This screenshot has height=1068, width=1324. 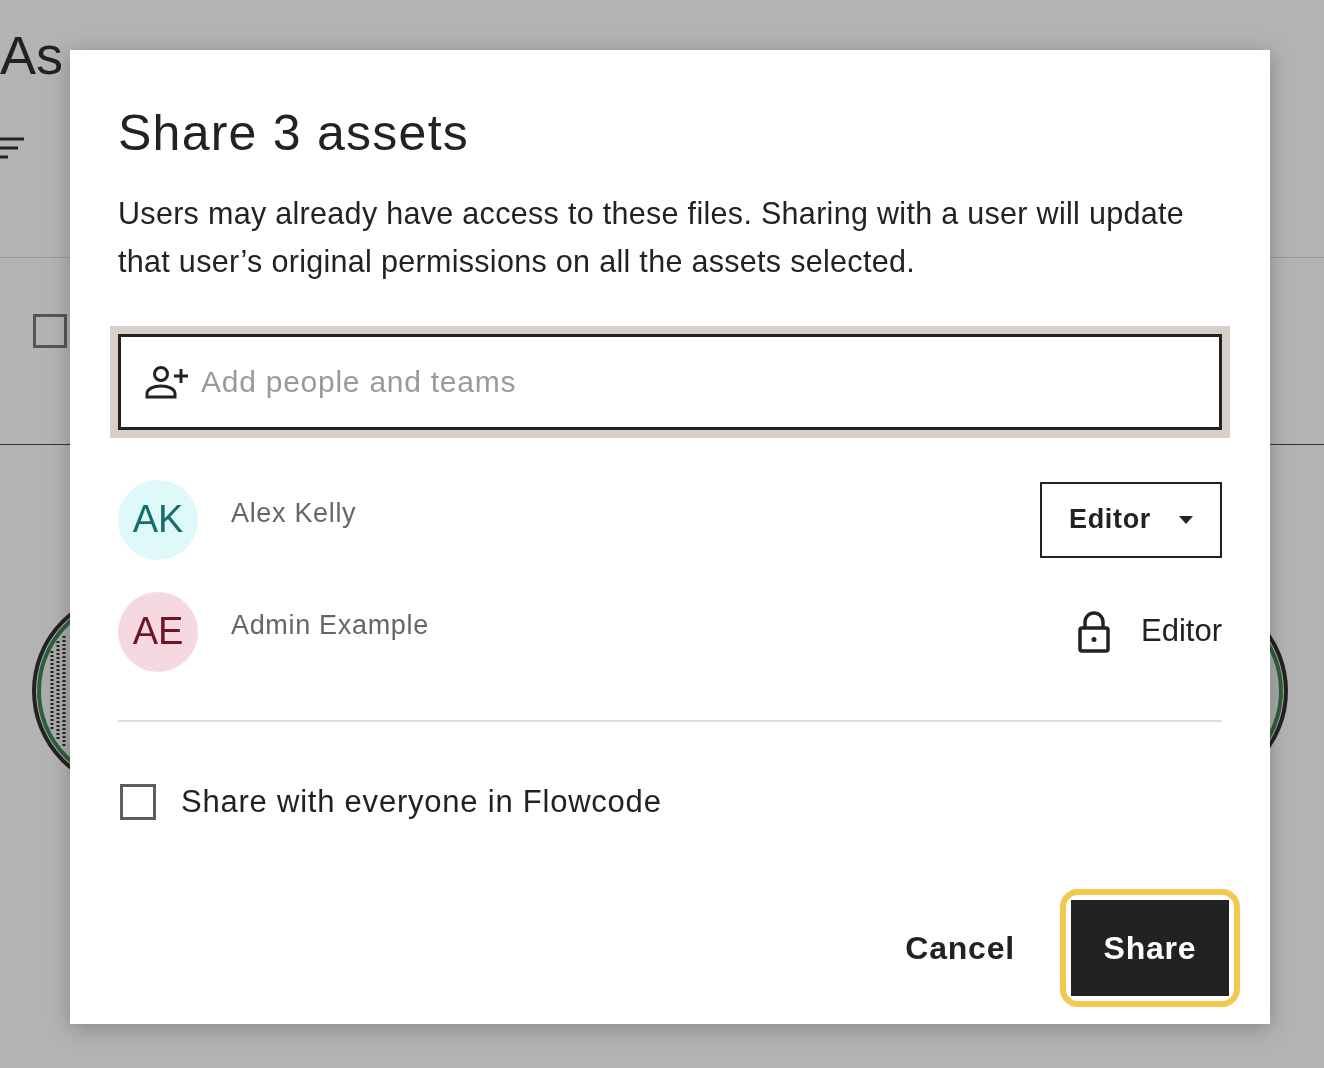 I want to click on cancel-button: Cancel, so click(x=960, y=948).